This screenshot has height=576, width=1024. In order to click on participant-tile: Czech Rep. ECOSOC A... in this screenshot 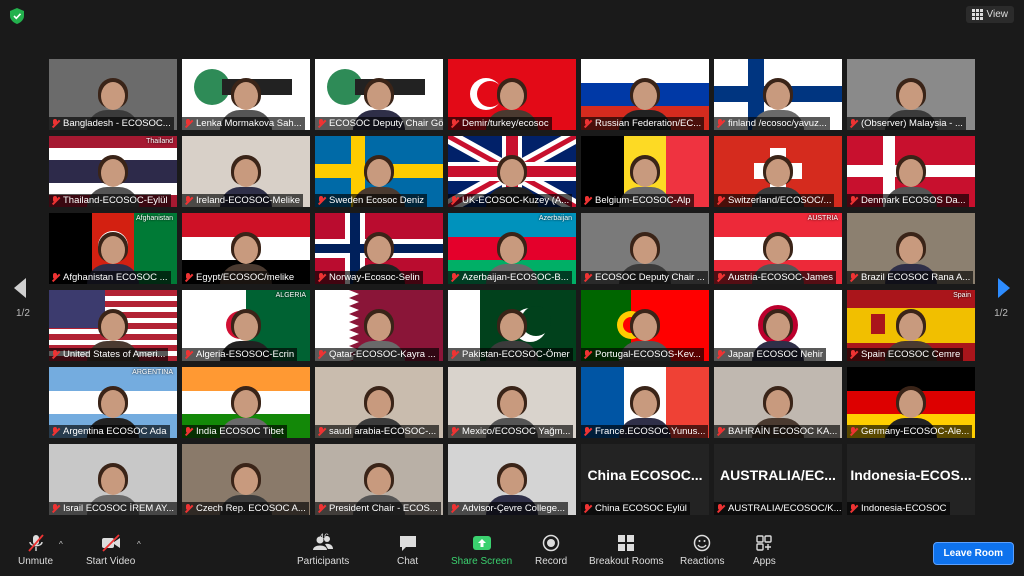, I will do `click(246, 479)`.